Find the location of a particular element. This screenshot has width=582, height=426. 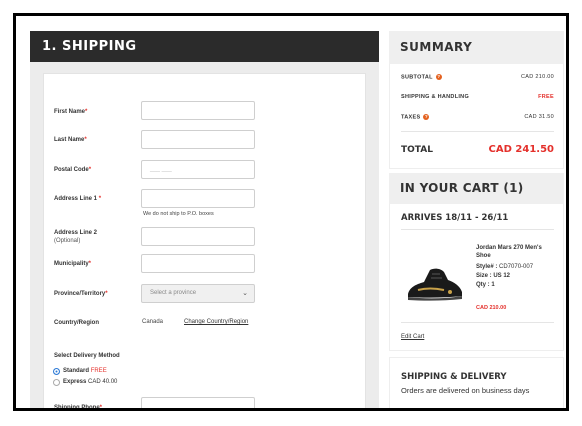

shipping-row: SHIPPING & HANDLING FREE is located at coordinates (477, 97).